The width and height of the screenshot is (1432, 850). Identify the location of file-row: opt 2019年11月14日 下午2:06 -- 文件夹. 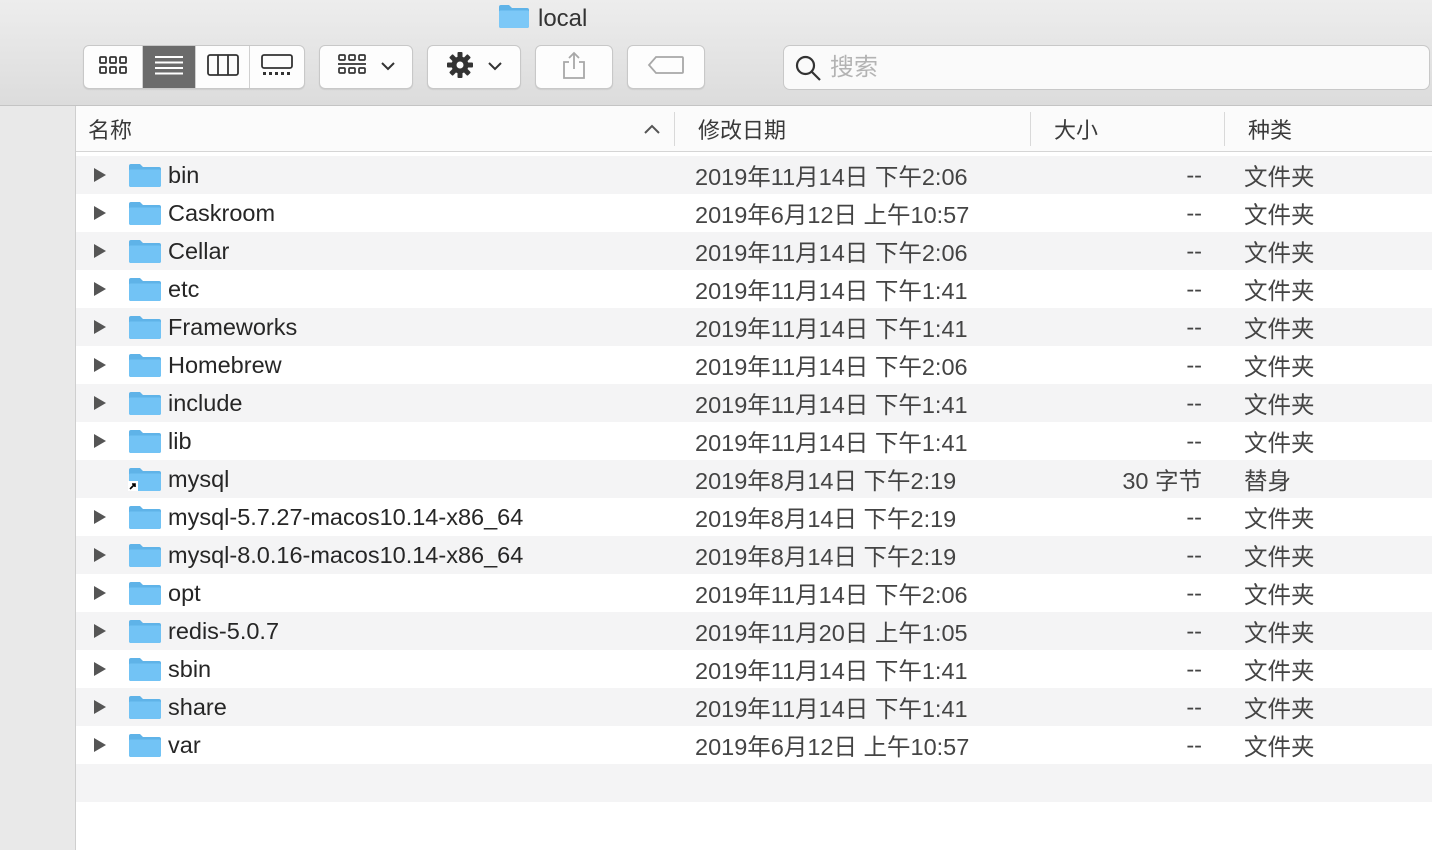
(754, 593).